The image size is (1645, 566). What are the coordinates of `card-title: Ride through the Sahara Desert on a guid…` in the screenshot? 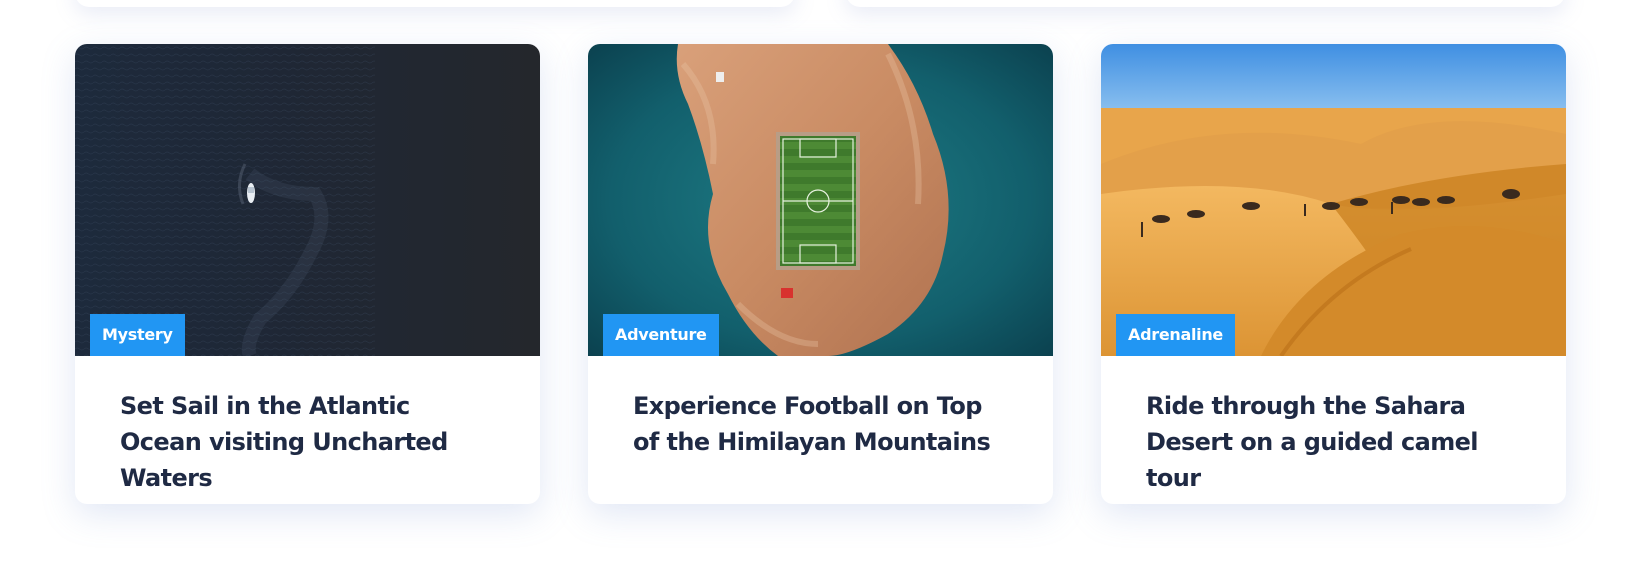 It's located at (1333, 442).